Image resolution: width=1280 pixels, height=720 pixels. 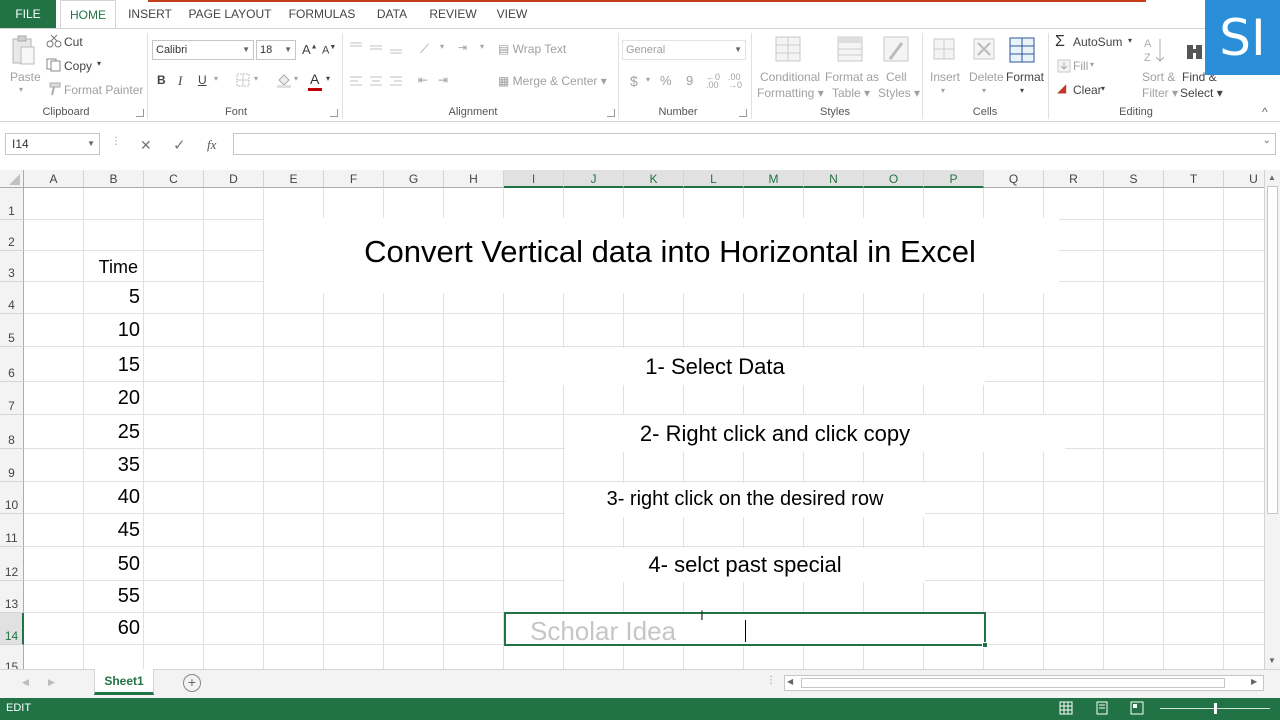 What do you see at coordinates (512, 14) in the screenshot?
I see `tab-view: VIEW` at bounding box center [512, 14].